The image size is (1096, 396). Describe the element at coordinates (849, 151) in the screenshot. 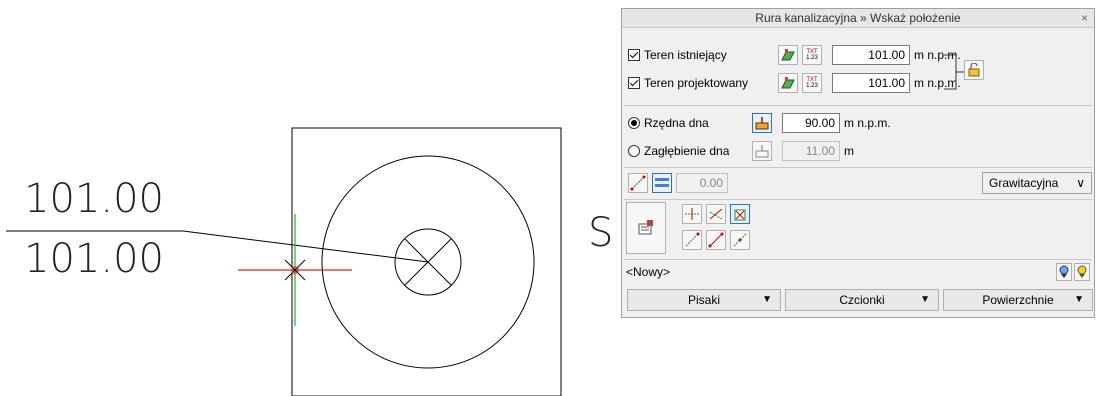

I see `bottom-depth-unit: m` at that location.